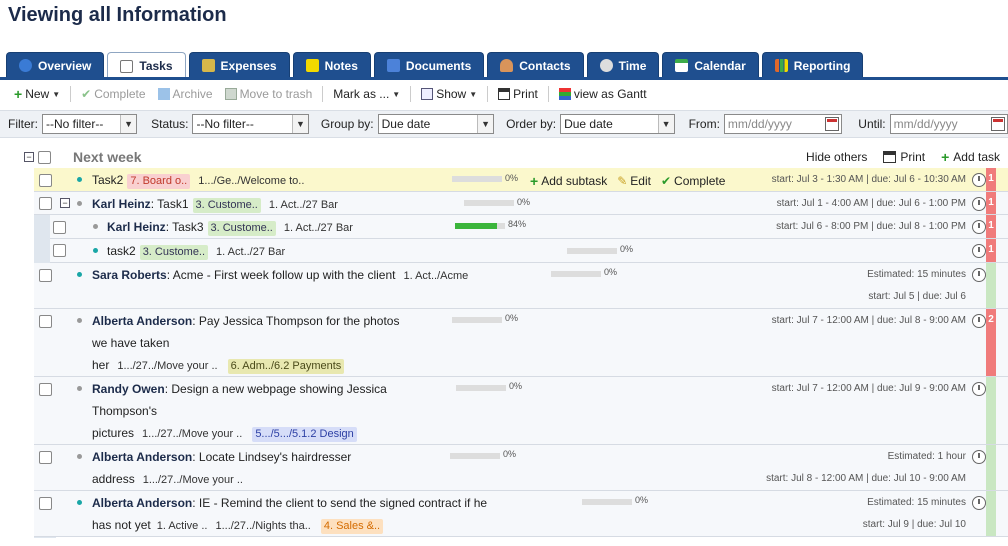  Describe the element at coordinates (269, 94) in the screenshot. I see `trash-button: Move to trash` at that location.